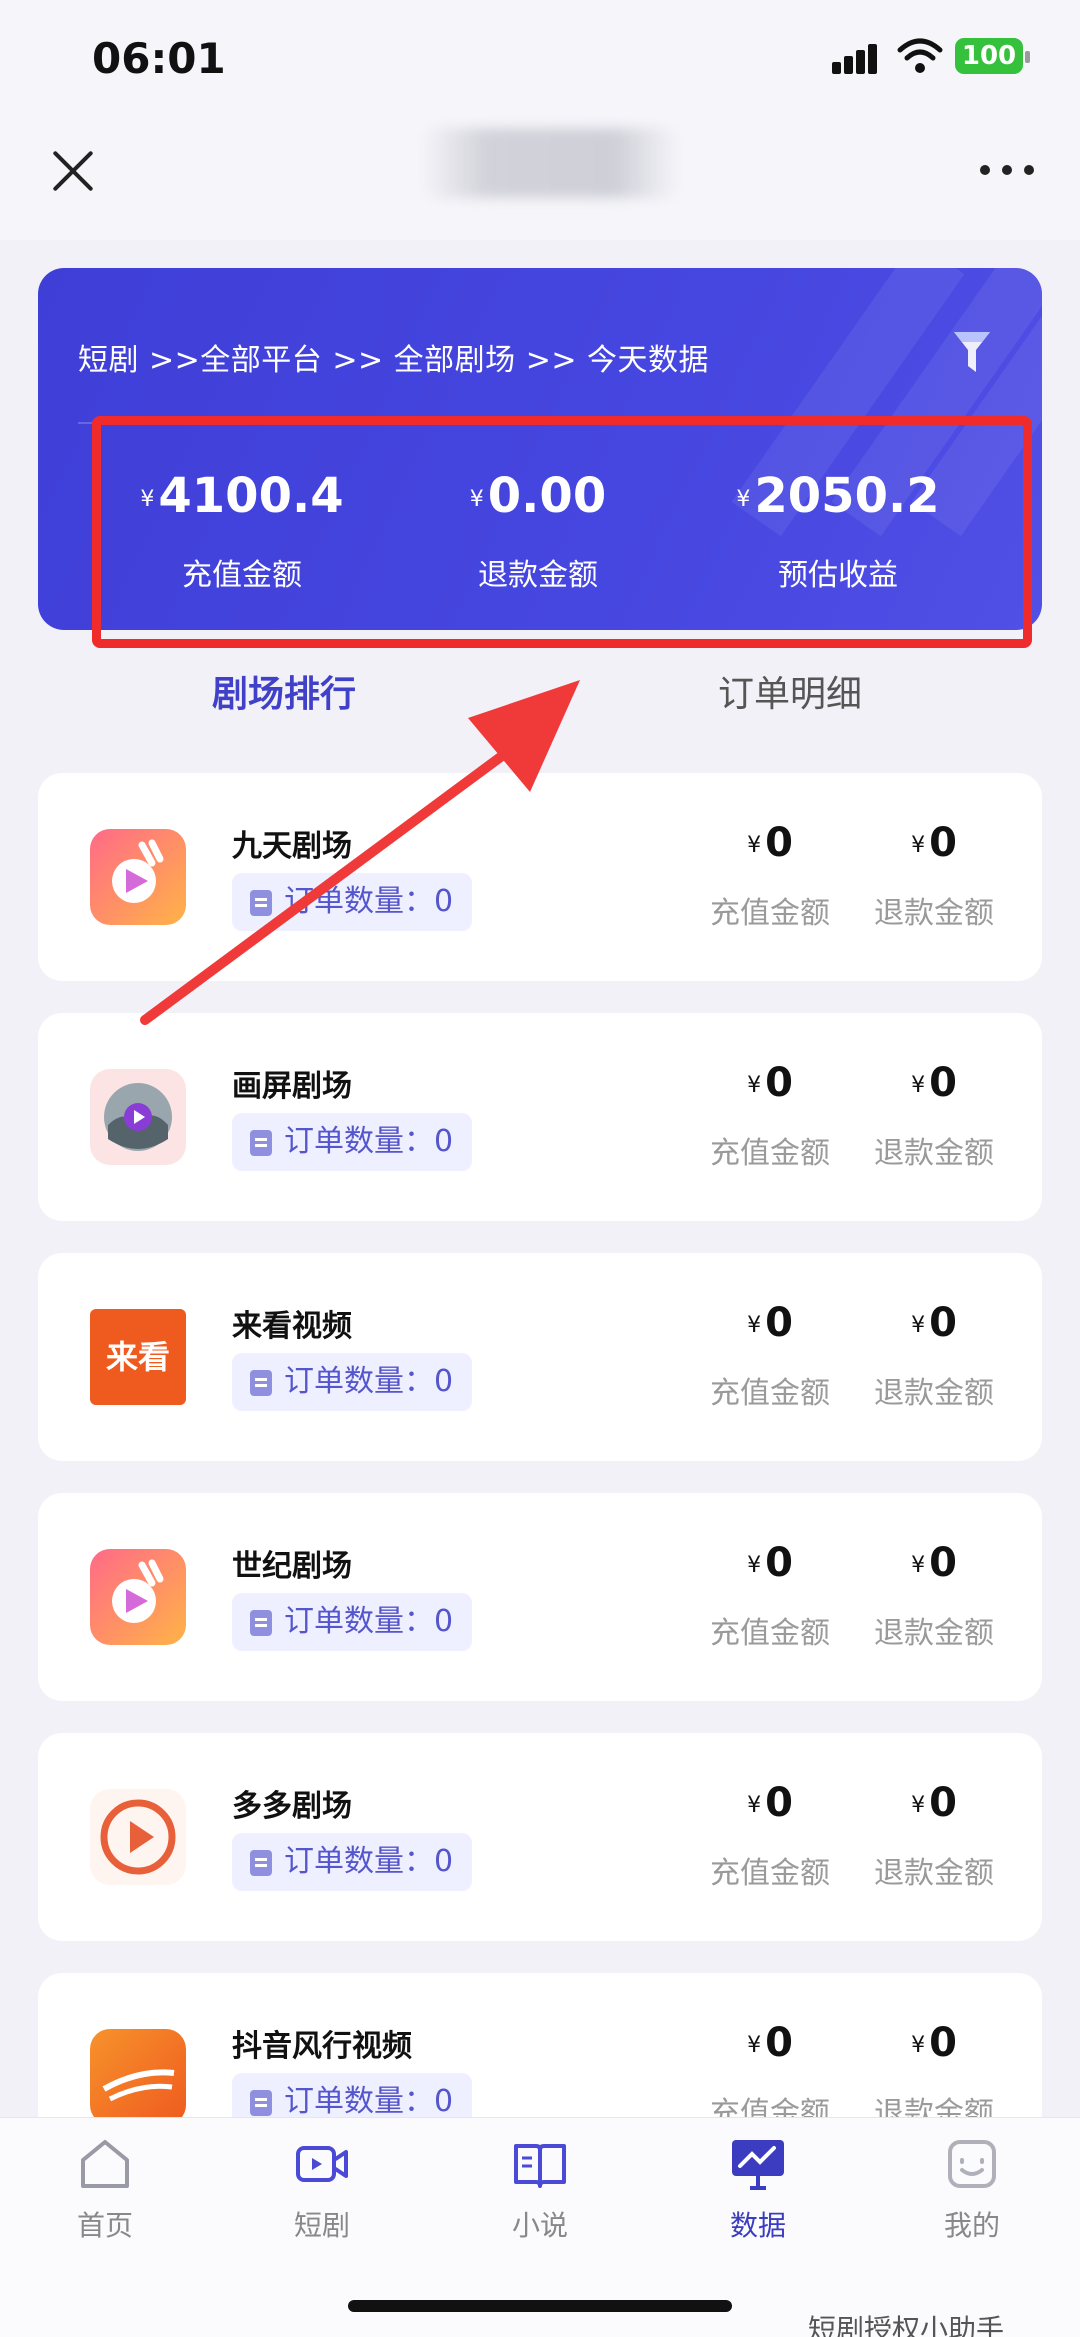 The height and width of the screenshot is (2337, 1080). I want to click on highlight-annotation-box, so click(562, 532).